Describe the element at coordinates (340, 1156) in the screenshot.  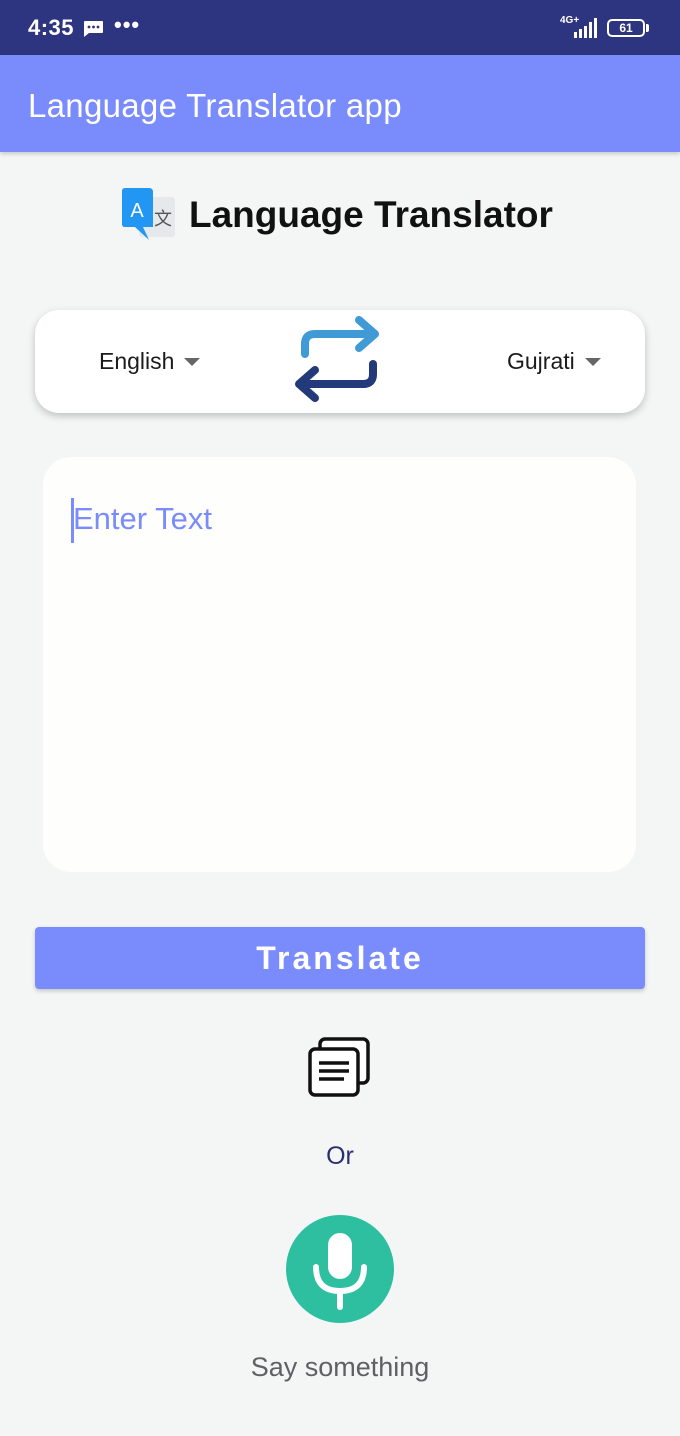
I see `or-separator: Or` at that location.